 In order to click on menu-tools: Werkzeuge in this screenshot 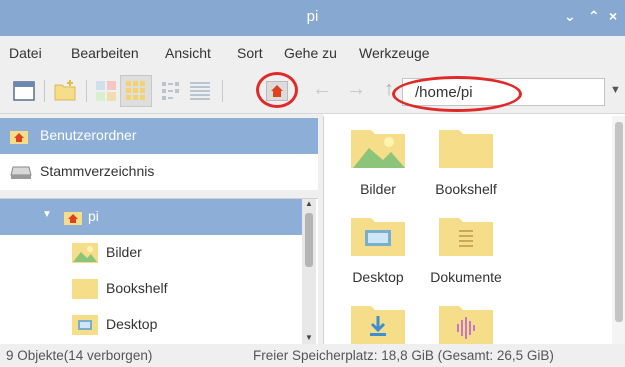, I will do `click(394, 53)`.